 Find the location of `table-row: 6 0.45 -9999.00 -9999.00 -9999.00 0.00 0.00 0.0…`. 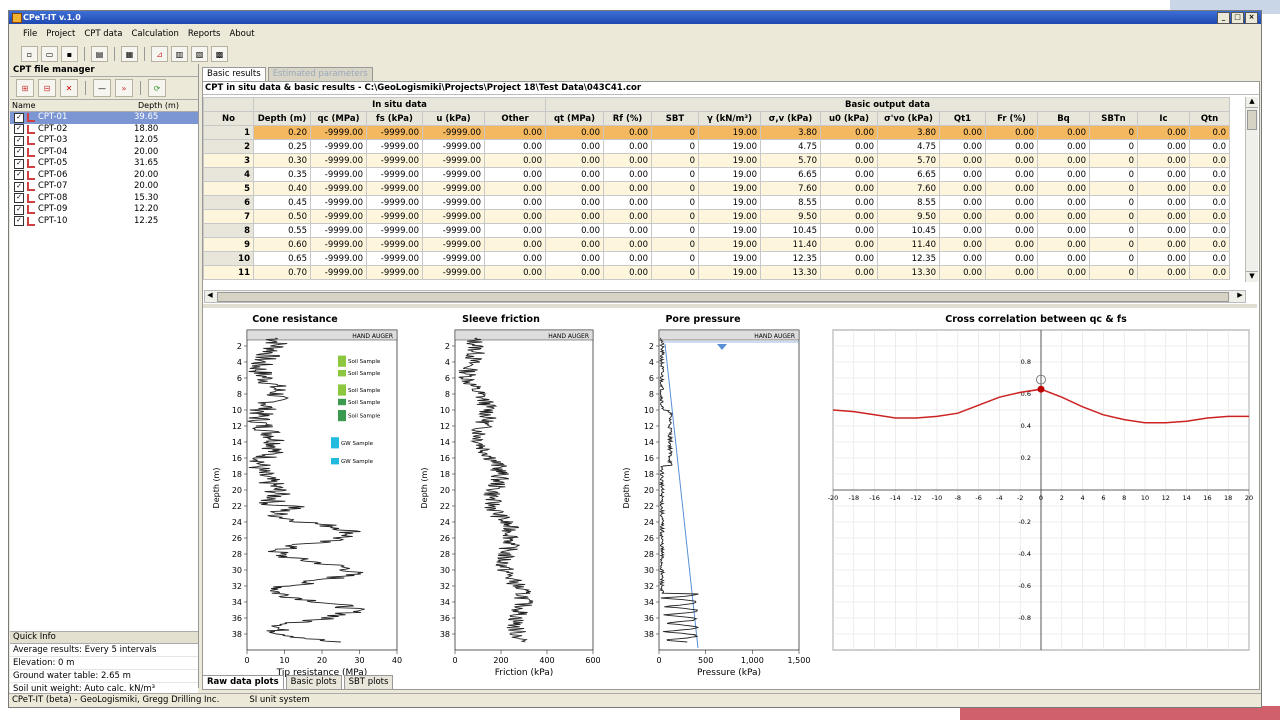

table-row: 6 0.45 -9999.00 -9999.00 -9999.00 0.00 0.00 0.0… is located at coordinates (716, 202).